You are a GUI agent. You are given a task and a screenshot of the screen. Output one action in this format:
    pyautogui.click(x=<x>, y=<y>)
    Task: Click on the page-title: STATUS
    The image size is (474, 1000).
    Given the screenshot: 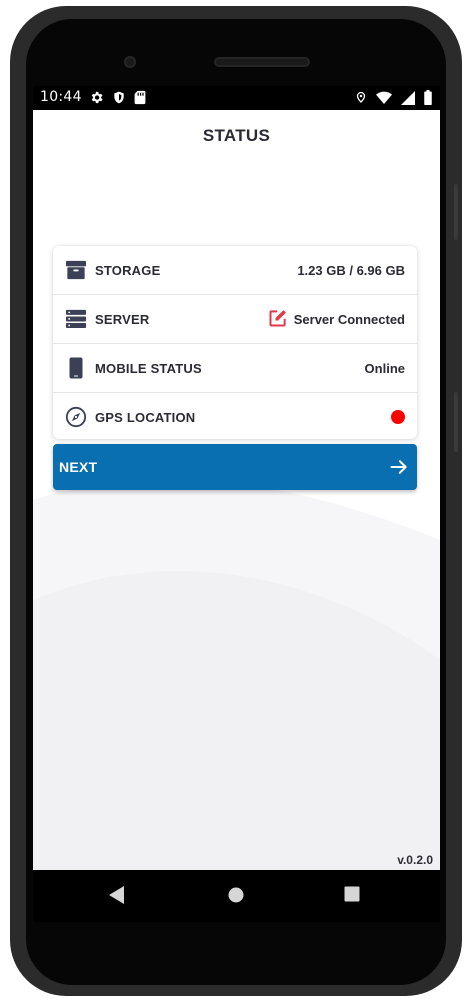 What is the action you would take?
    pyautogui.click(x=236, y=135)
    